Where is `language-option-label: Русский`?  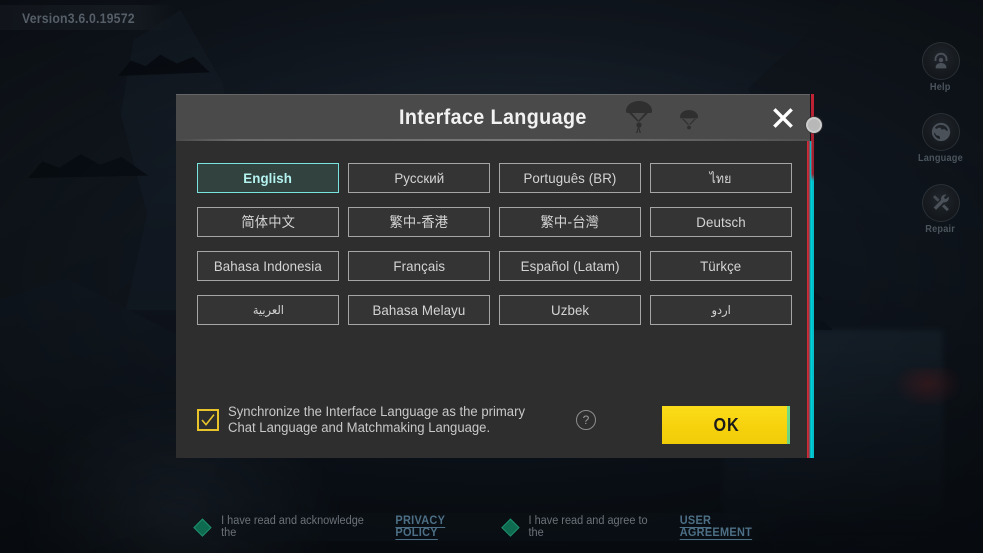
language-option-label: Русский is located at coordinates (419, 178).